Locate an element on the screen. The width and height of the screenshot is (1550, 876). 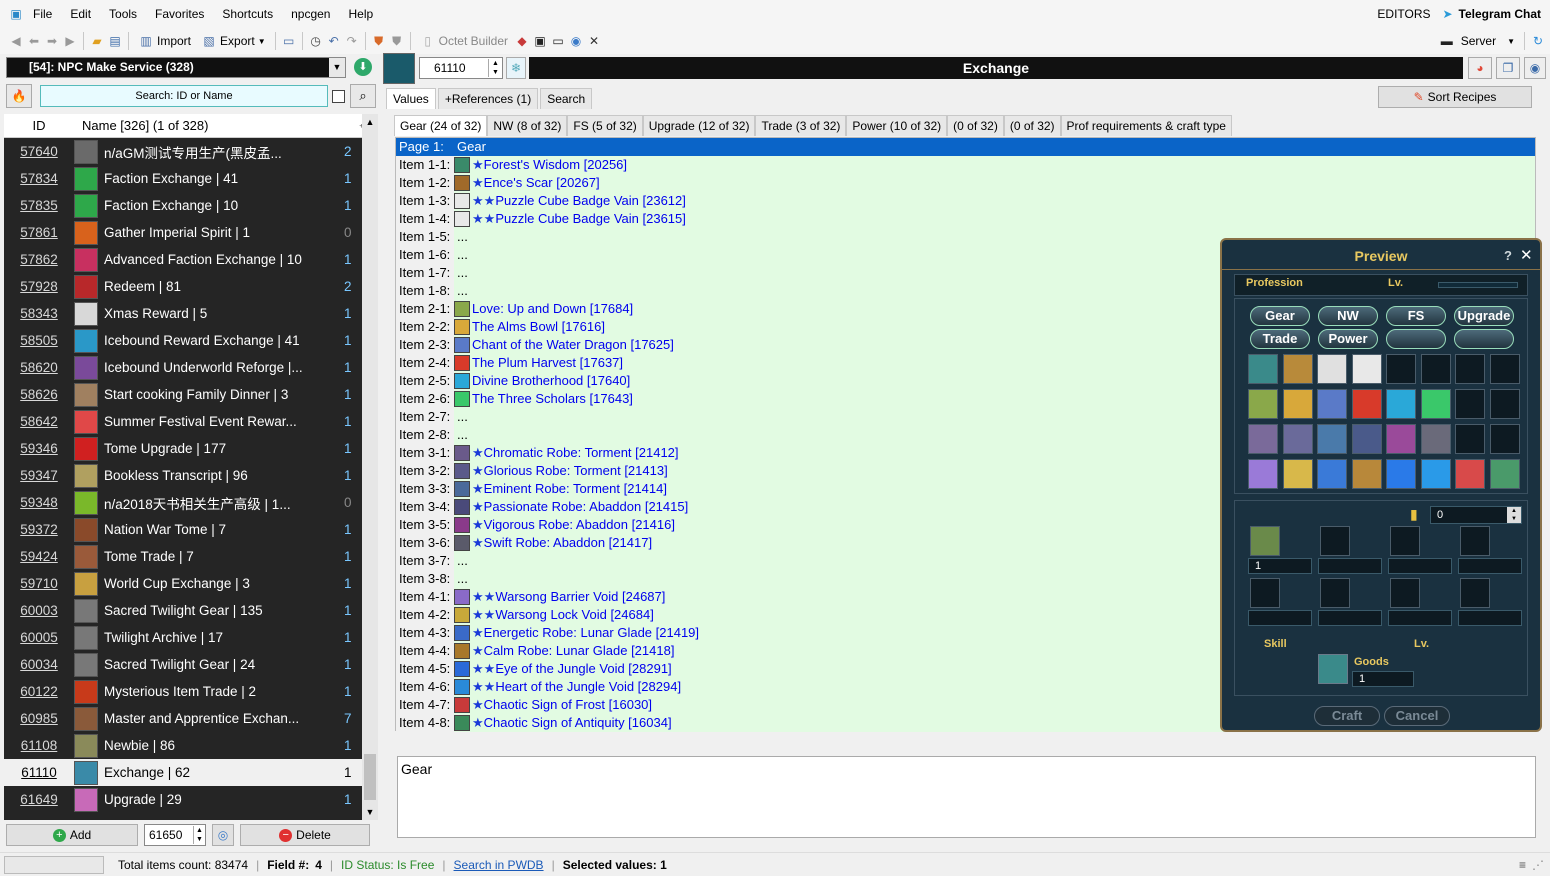
list-item: 61110 Exchange | 62 1 is located at coordinates (191, 772).